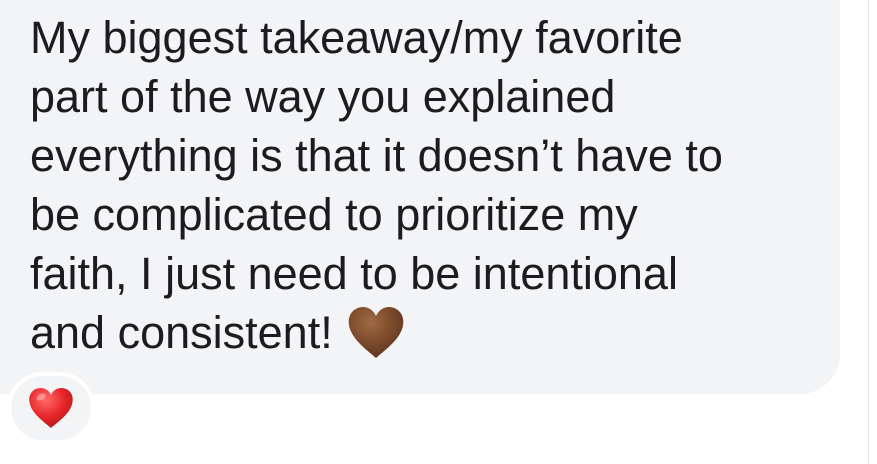 This screenshot has width=877, height=464. I want to click on reaction-badge, so click(51, 408).